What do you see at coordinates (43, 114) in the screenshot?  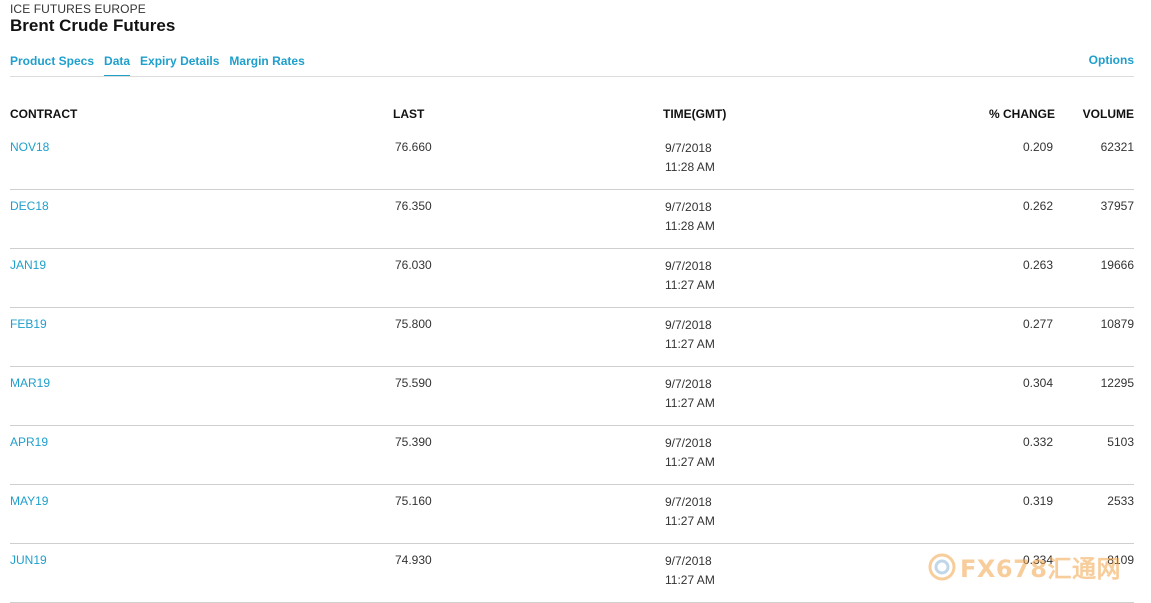 I see `column-header-contract: CONTRACT` at bounding box center [43, 114].